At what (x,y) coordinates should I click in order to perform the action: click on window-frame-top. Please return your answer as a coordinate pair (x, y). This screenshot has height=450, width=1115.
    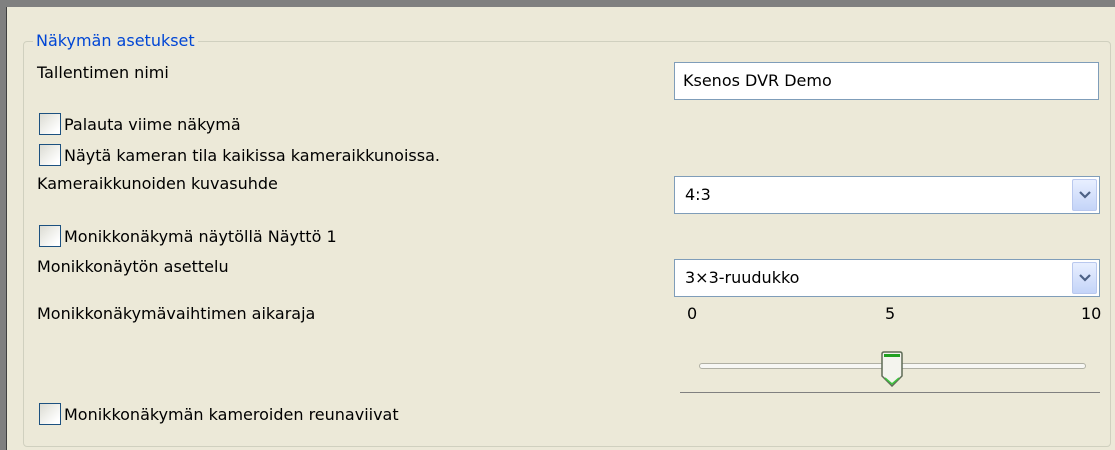
    Looking at the image, I should click on (557, 3).